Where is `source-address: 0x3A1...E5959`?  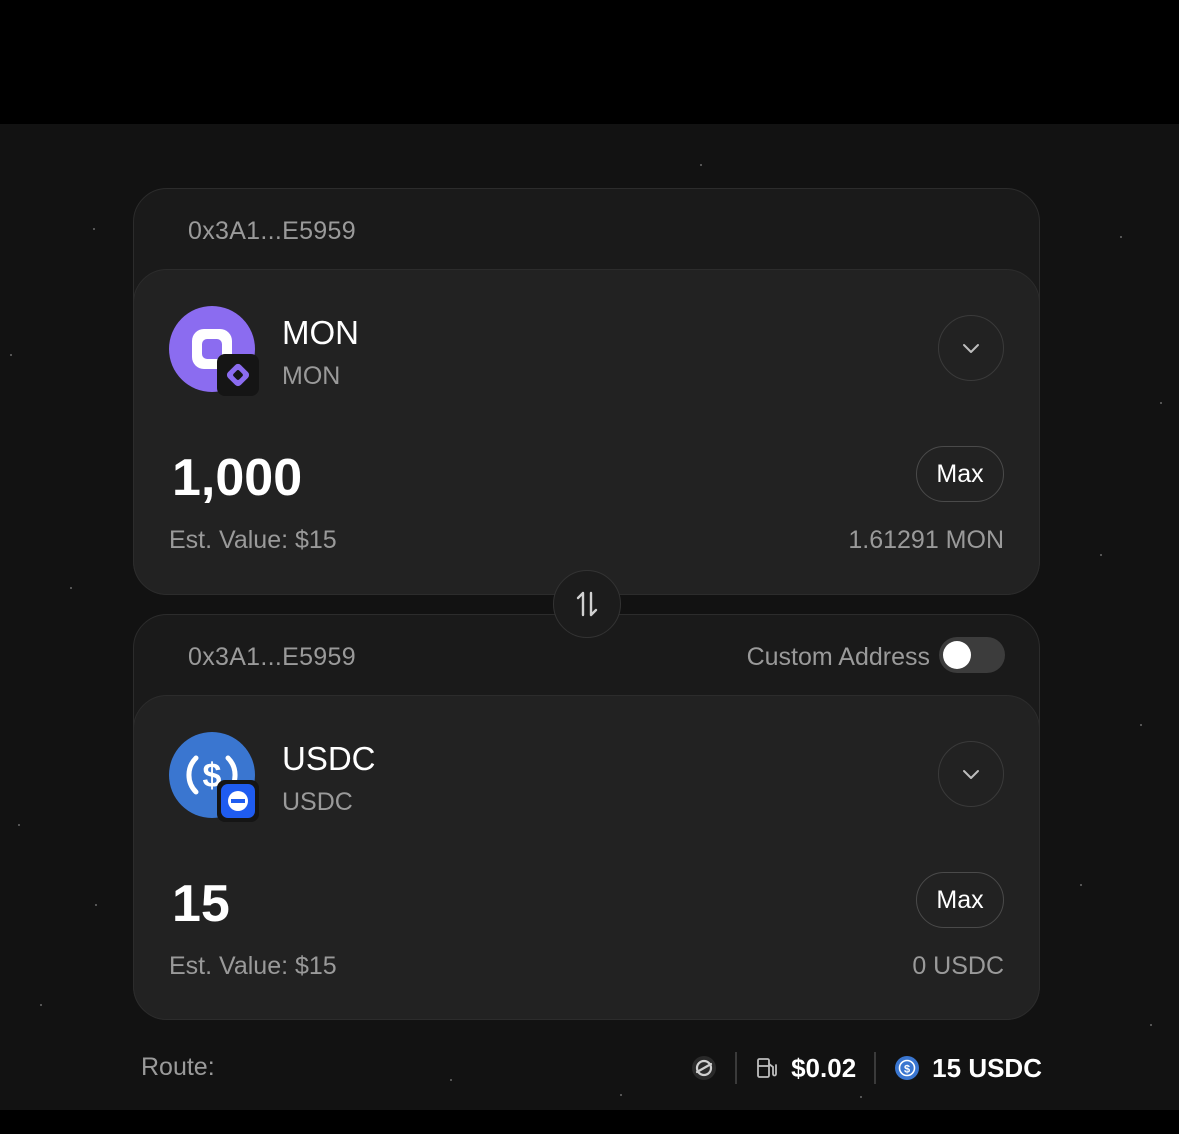 source-address: 0x3A1...E5959 is located at coordinates (272, 231).